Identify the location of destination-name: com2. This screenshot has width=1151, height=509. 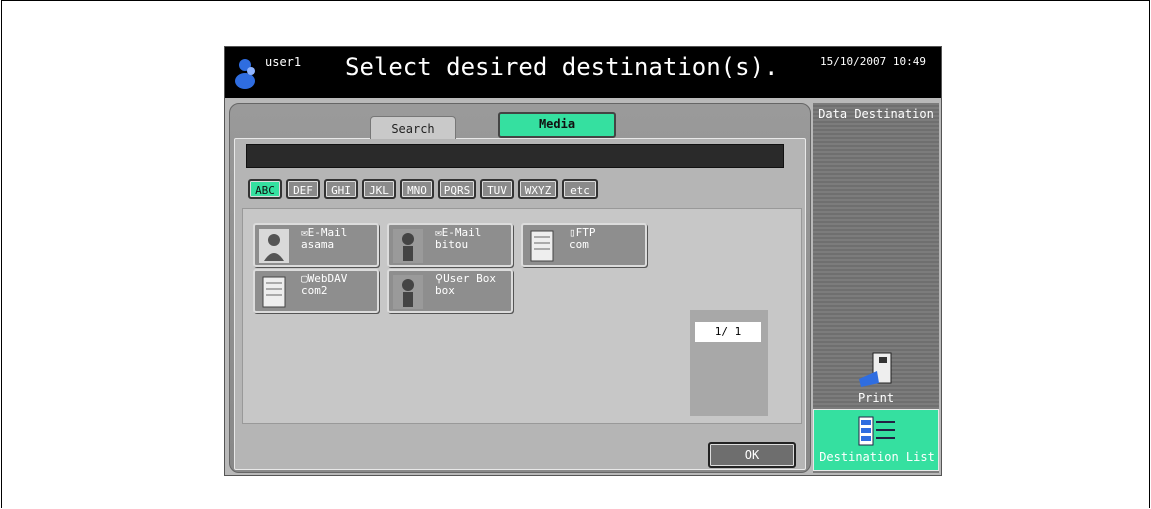
(314, 290).